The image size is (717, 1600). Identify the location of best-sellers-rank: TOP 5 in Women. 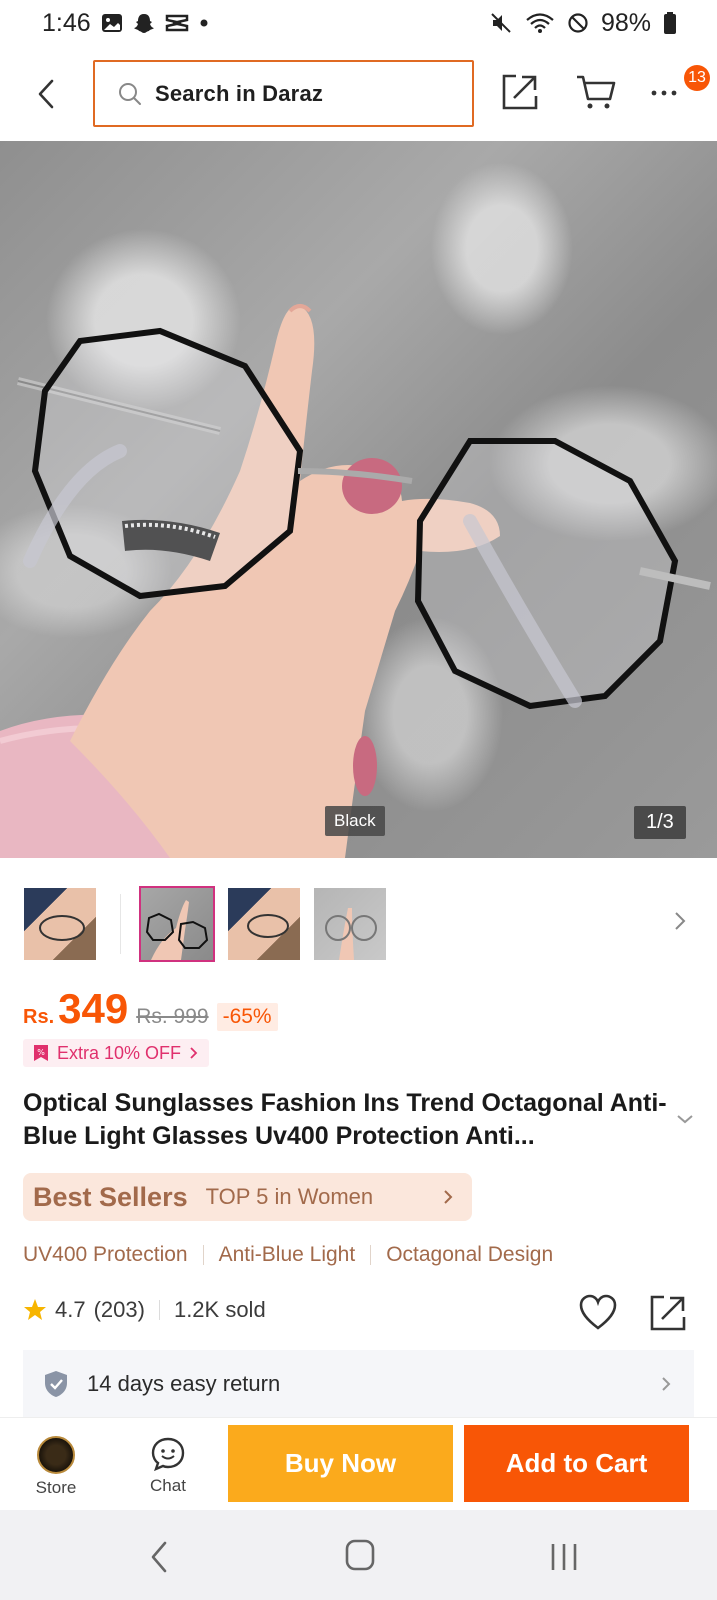
(289, 1196).